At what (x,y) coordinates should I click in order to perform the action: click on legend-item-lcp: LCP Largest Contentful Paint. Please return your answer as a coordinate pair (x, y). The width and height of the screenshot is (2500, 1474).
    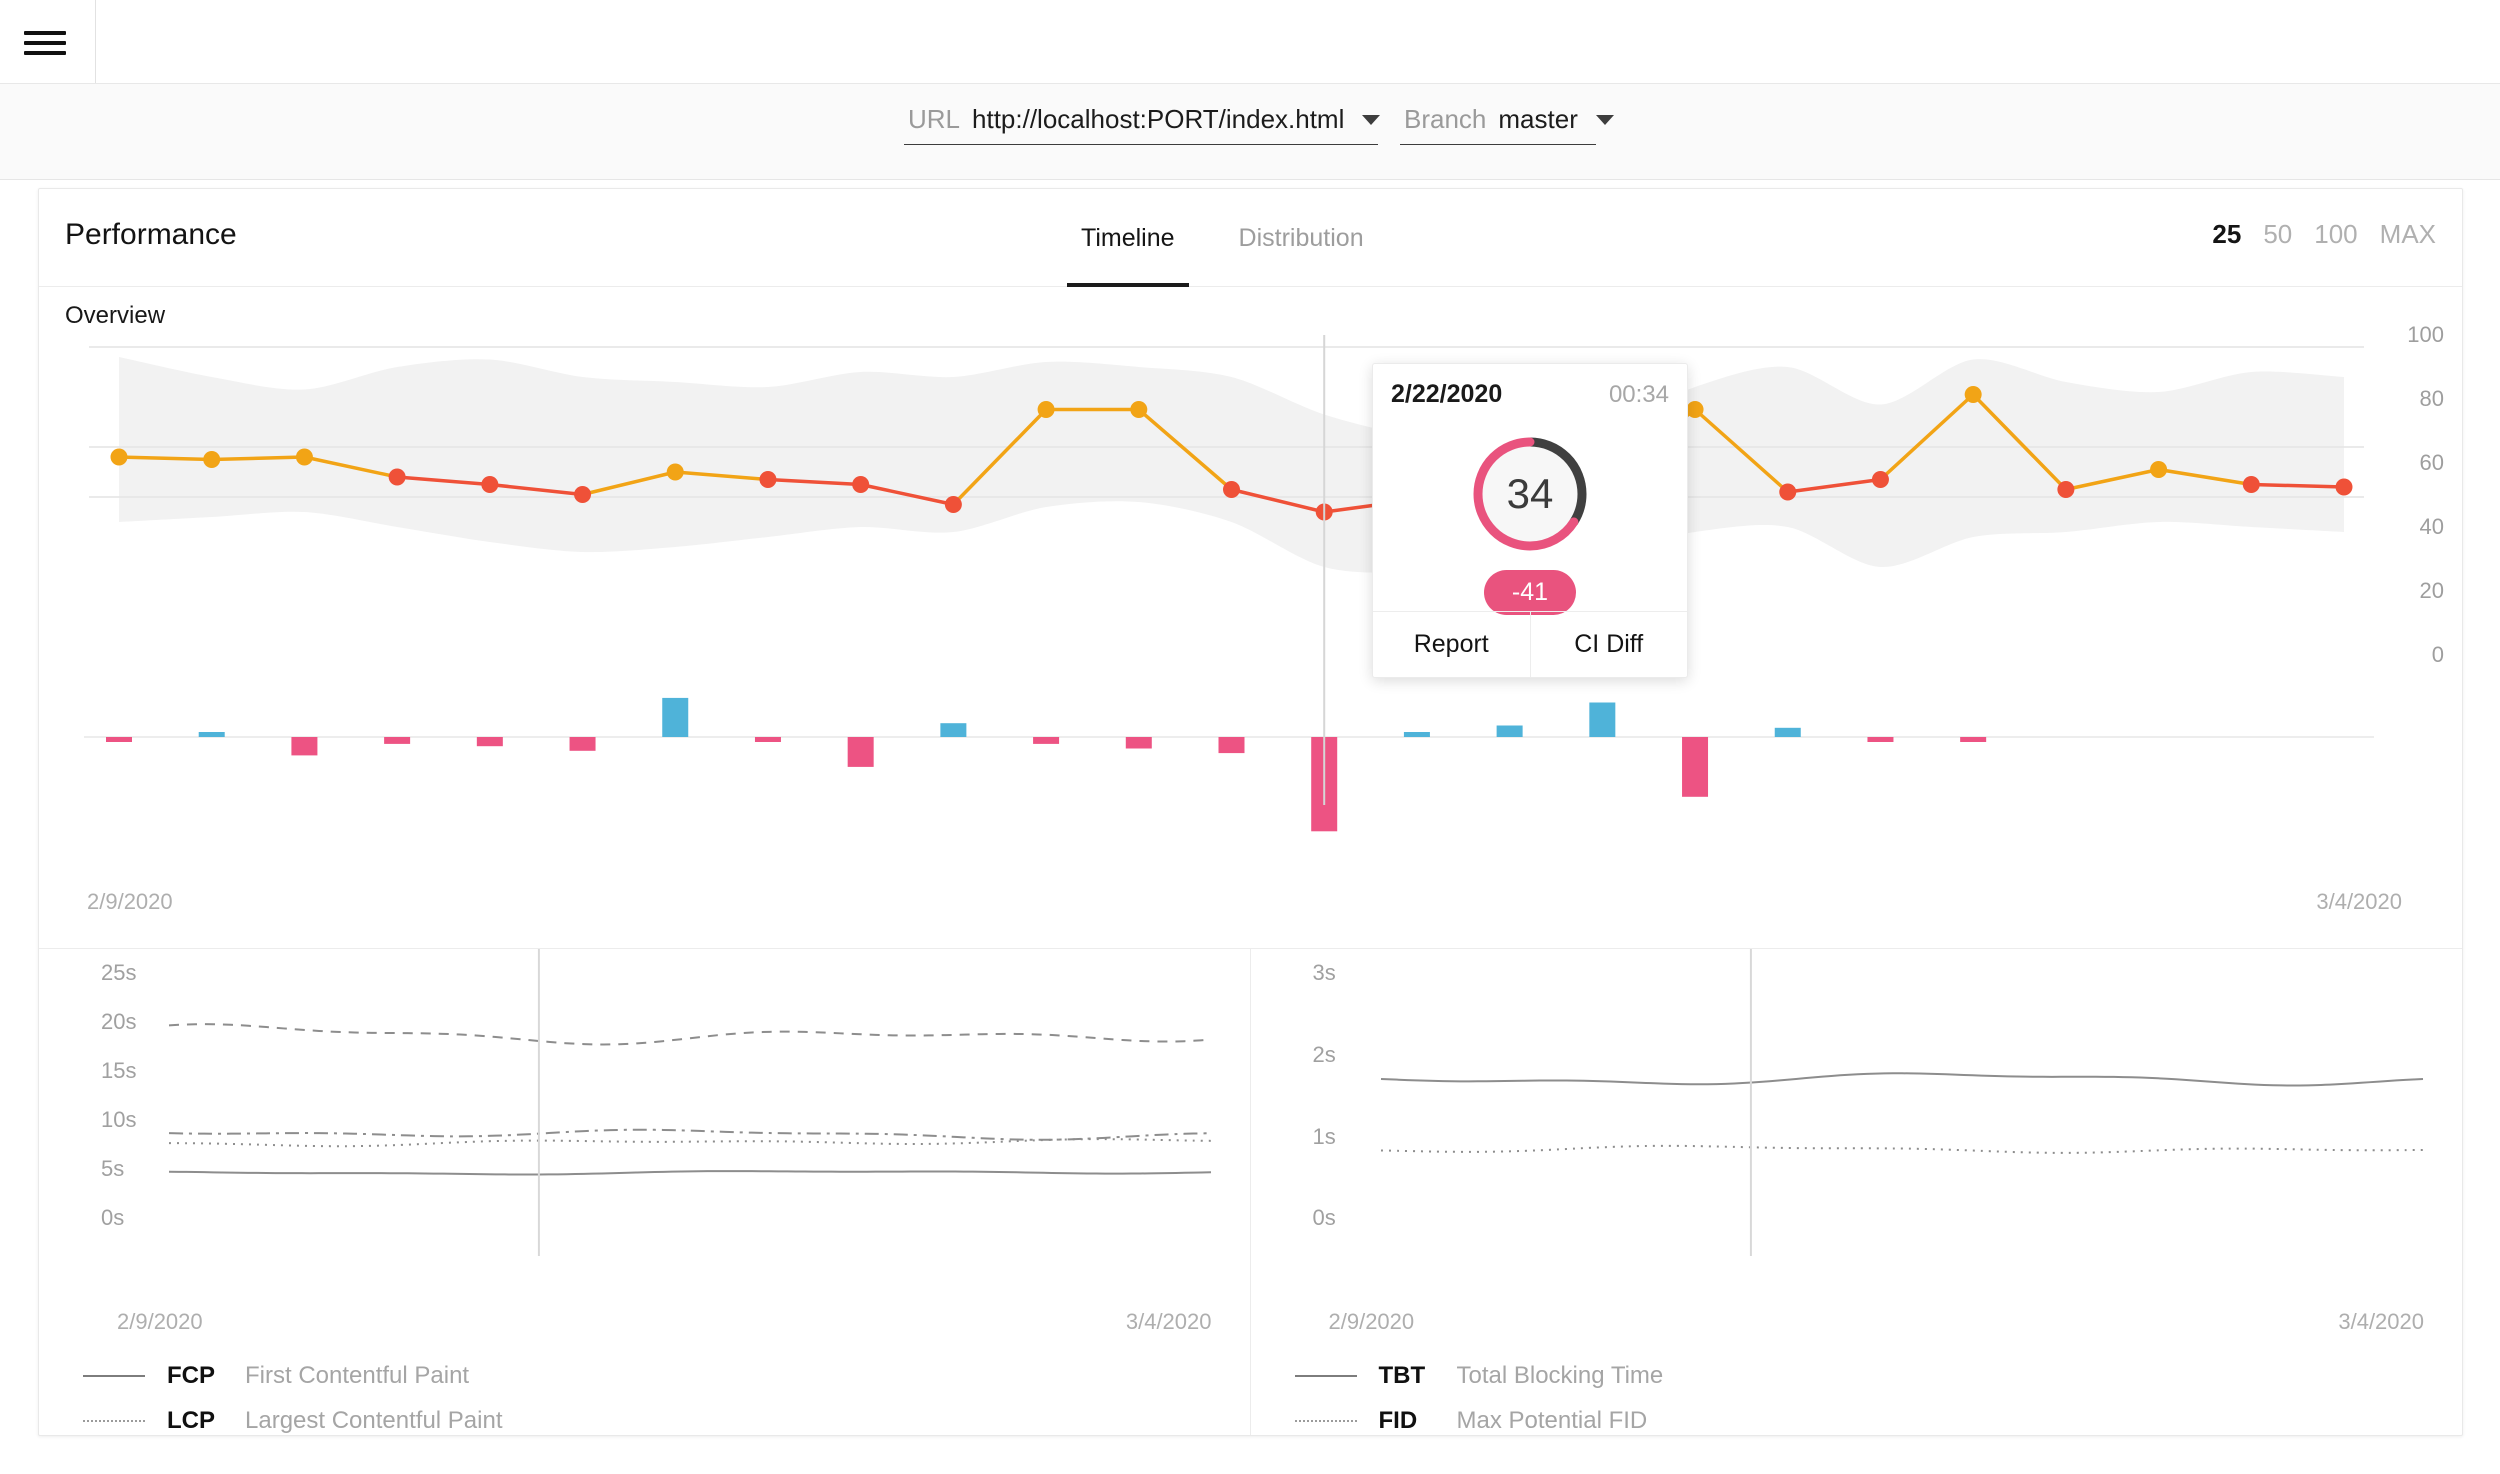
    Looking at the image, I should click on (656, 1416).